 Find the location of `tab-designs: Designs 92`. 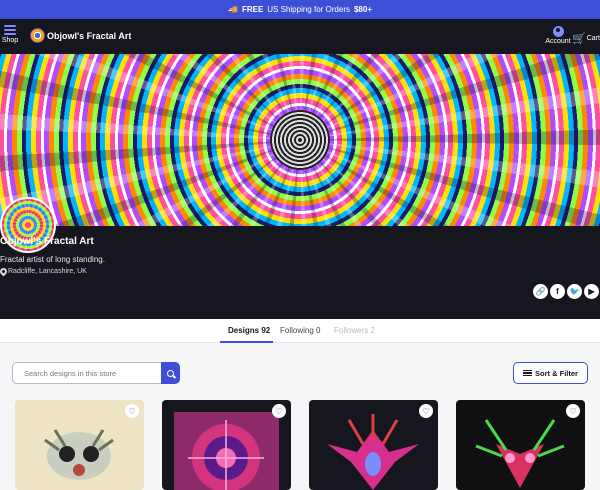

tab-designs: Designs 92 is located at coordinates (249, 330).